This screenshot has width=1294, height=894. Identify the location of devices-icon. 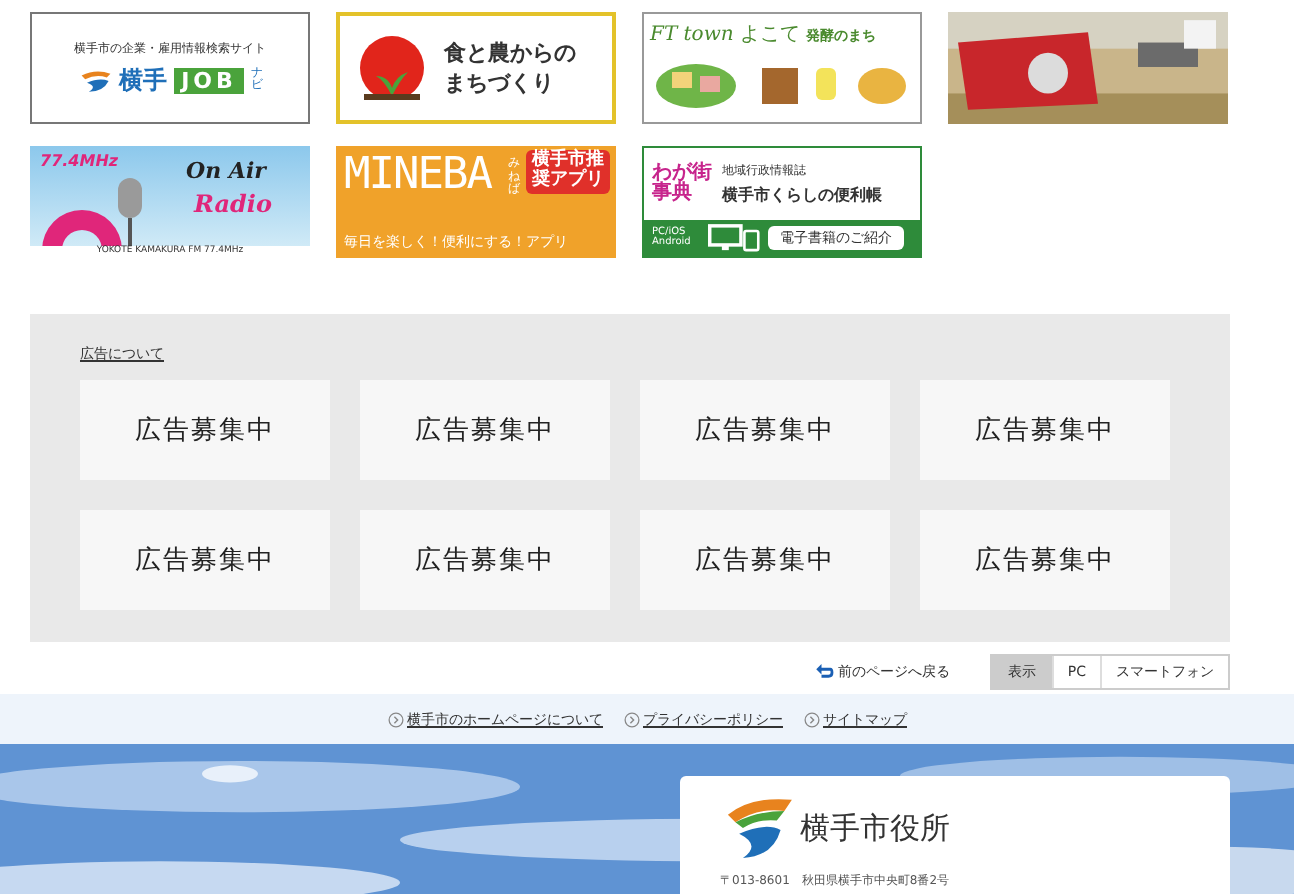
(734, 238).